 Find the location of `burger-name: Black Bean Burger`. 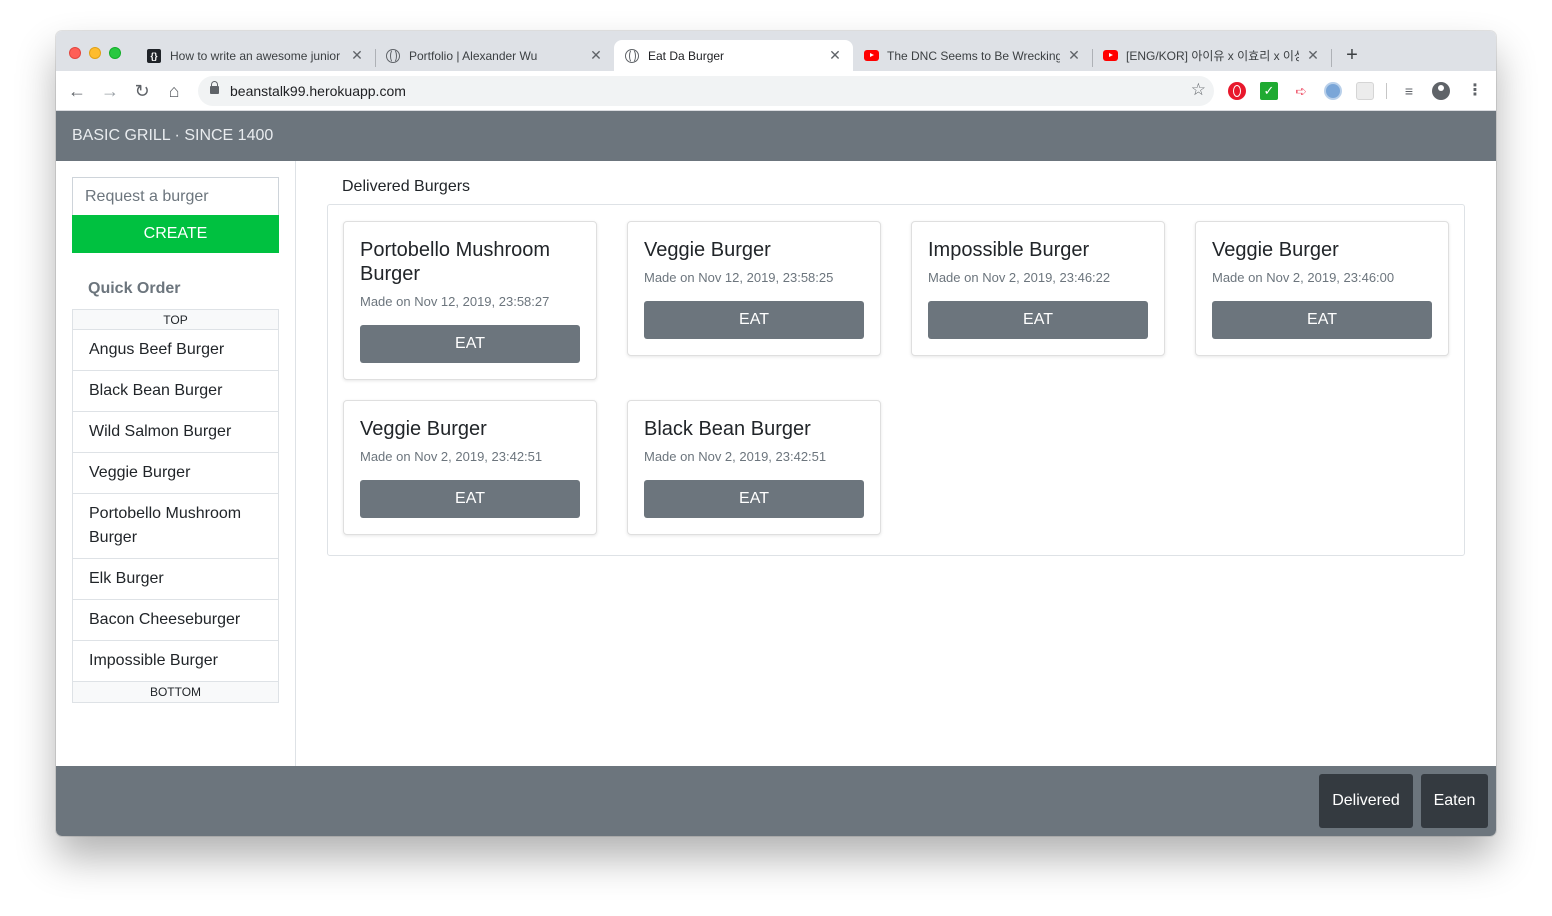

burger-name: Black Bean Burger is located at coordinates (727, 429).